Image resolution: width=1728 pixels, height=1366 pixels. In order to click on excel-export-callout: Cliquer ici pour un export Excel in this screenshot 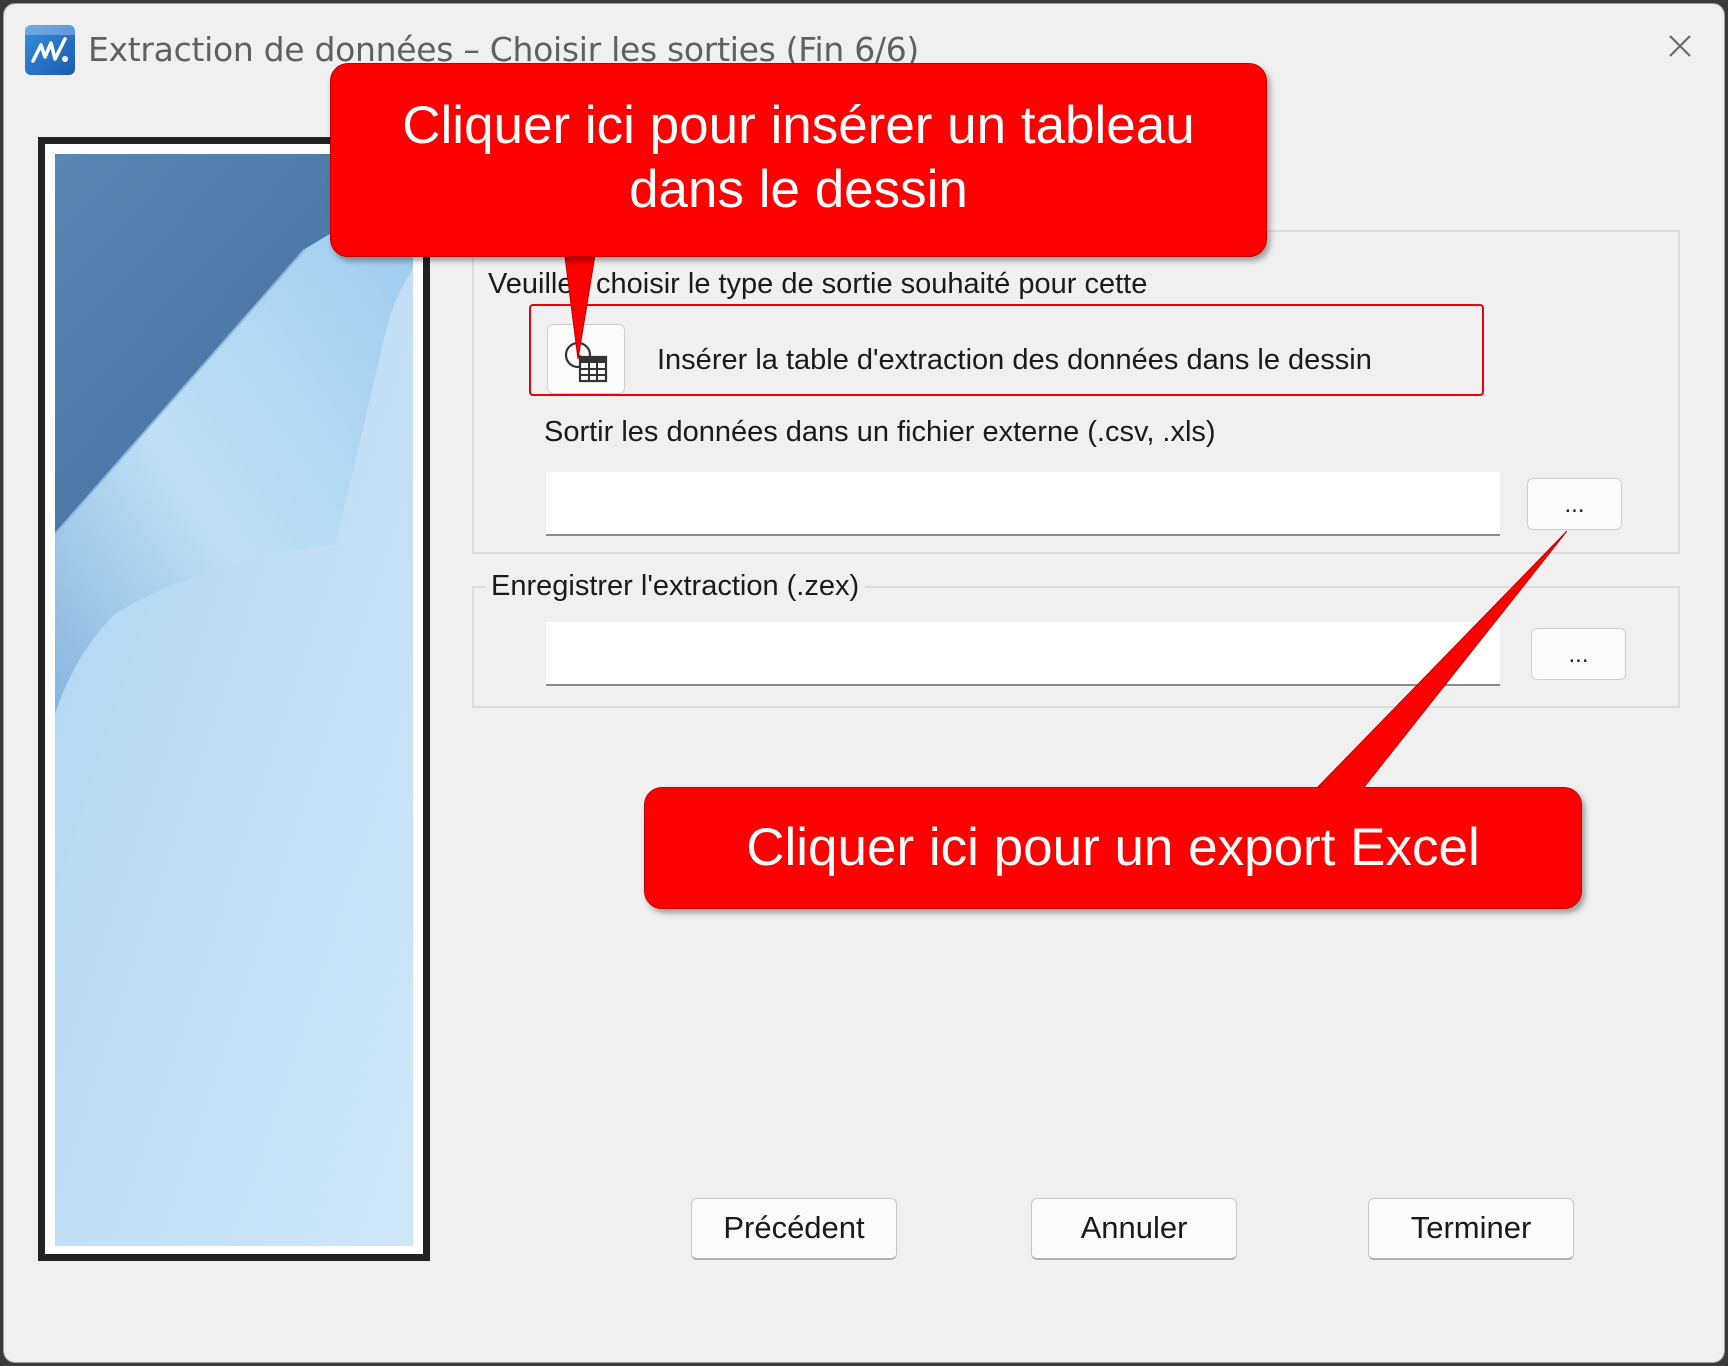, I will do `click(1113, 848)`.